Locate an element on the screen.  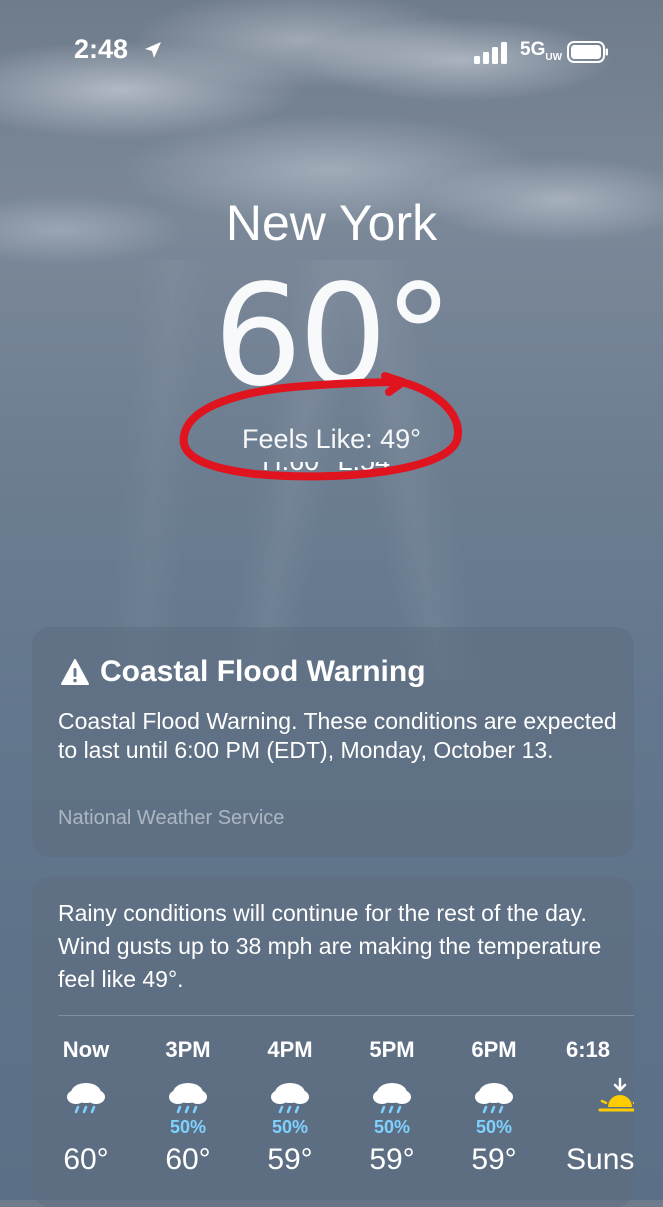
alert-title-text: Coastal Flood Warning is located at coordinates (263, 671).